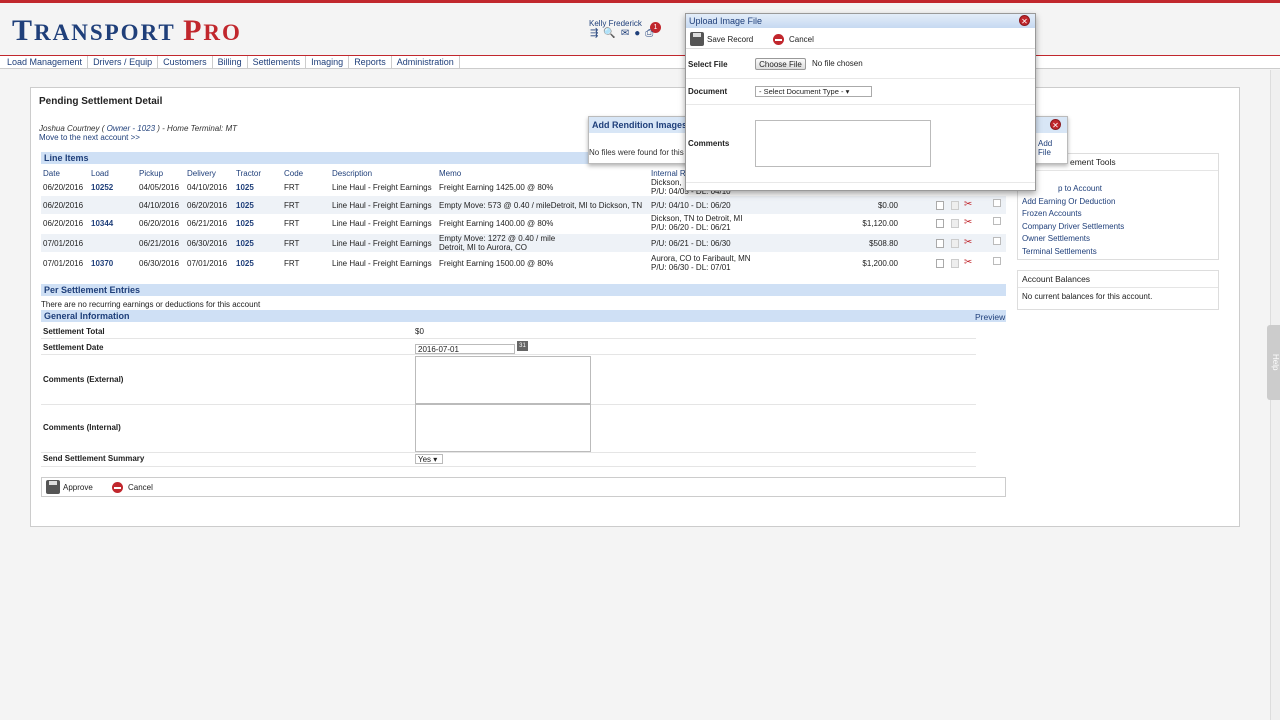 The height and width of the screenshot is (720, 1280). I want to click on nav-drivers-equip: Drivers / Equip, so click(123, 62).